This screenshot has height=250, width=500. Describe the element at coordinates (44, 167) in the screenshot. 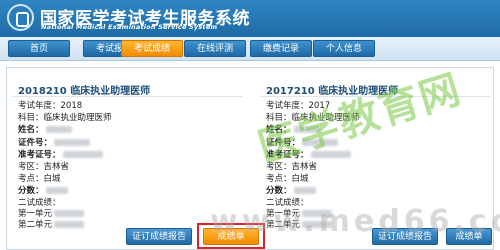

I see `exam-area-field: 考区：吉林省` at that location.